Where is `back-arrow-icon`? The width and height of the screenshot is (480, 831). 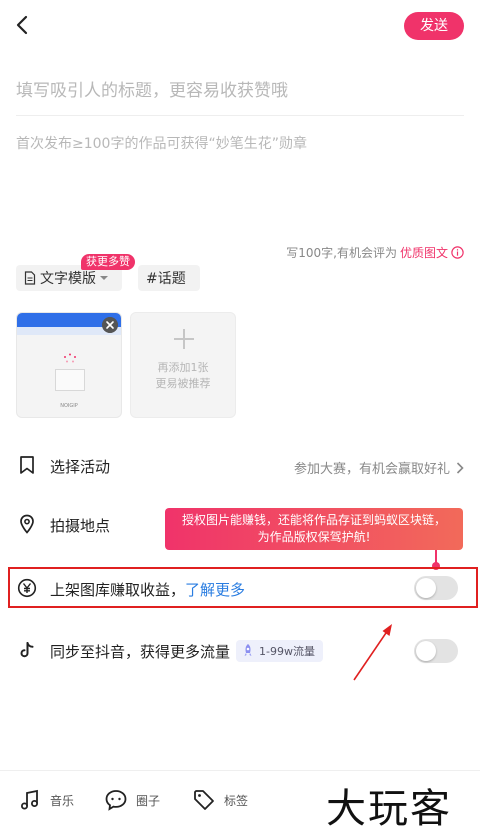 back-arrow-icon is located at coordinates (23, 25).